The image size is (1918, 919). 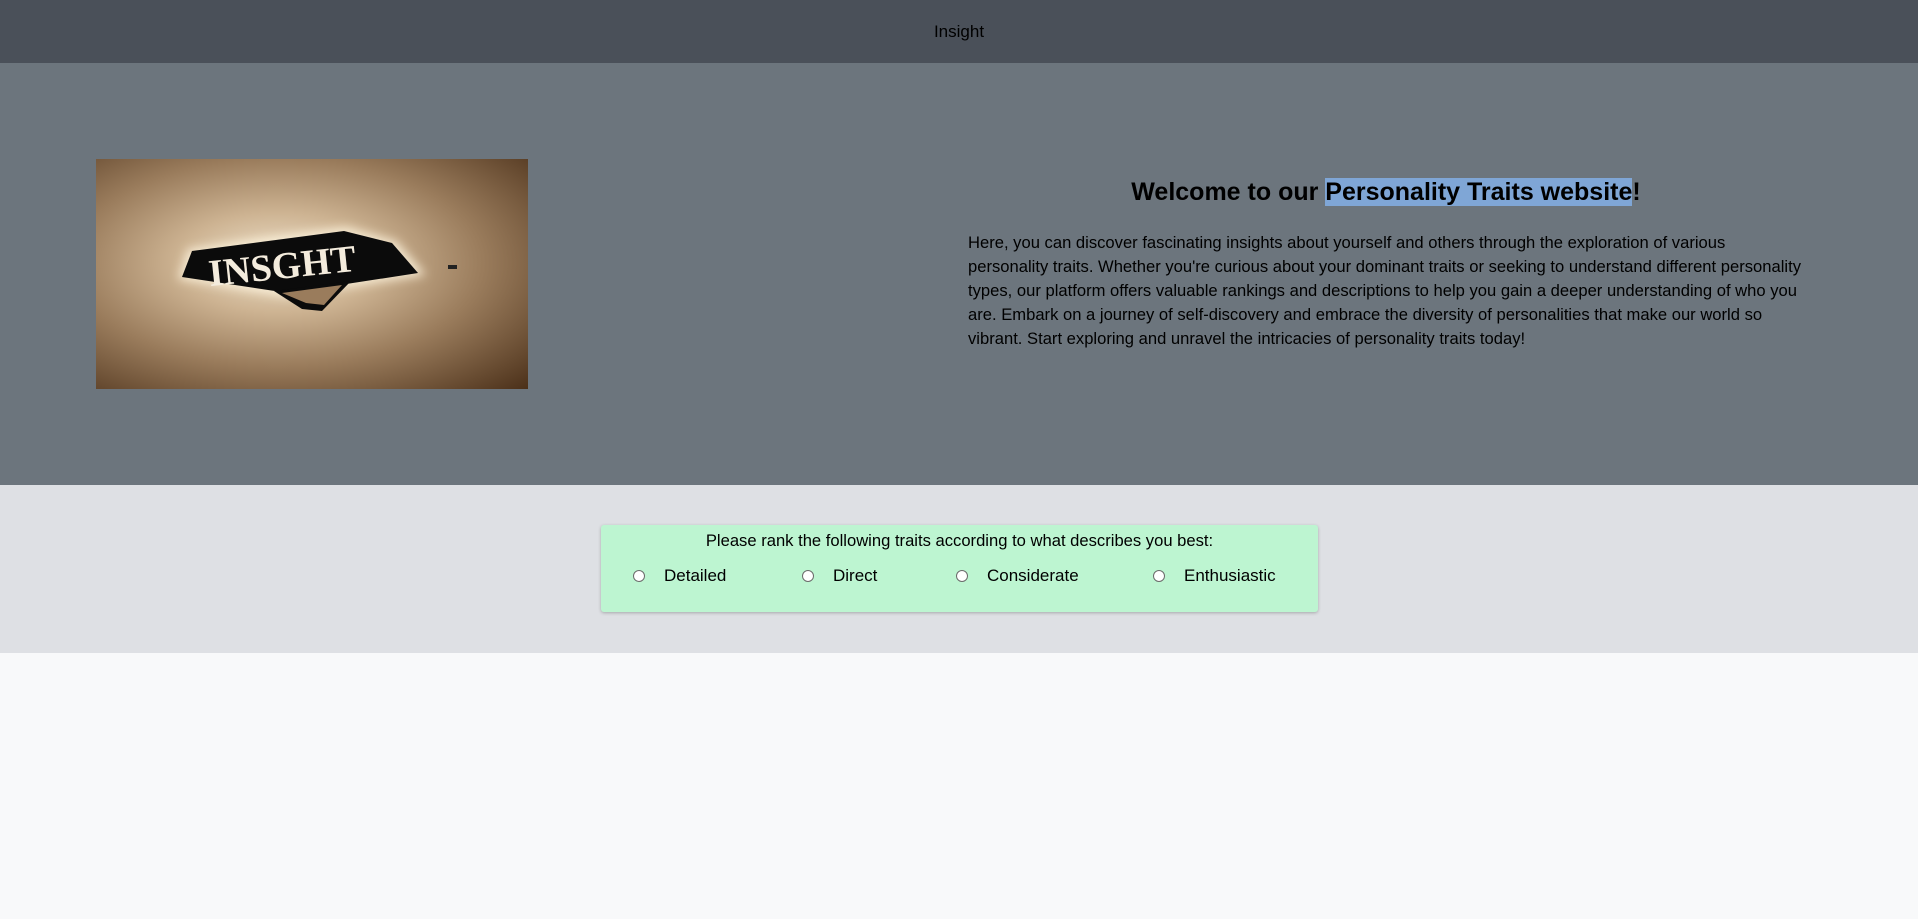 I want to click on top-navbar: Insight, so click(x=959, y=31).